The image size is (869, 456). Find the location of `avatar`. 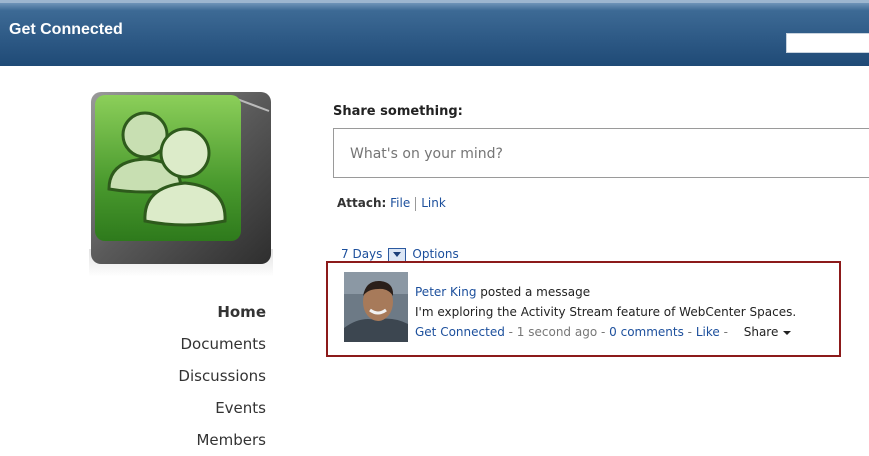

avatar is located at coordinates (376, 307).